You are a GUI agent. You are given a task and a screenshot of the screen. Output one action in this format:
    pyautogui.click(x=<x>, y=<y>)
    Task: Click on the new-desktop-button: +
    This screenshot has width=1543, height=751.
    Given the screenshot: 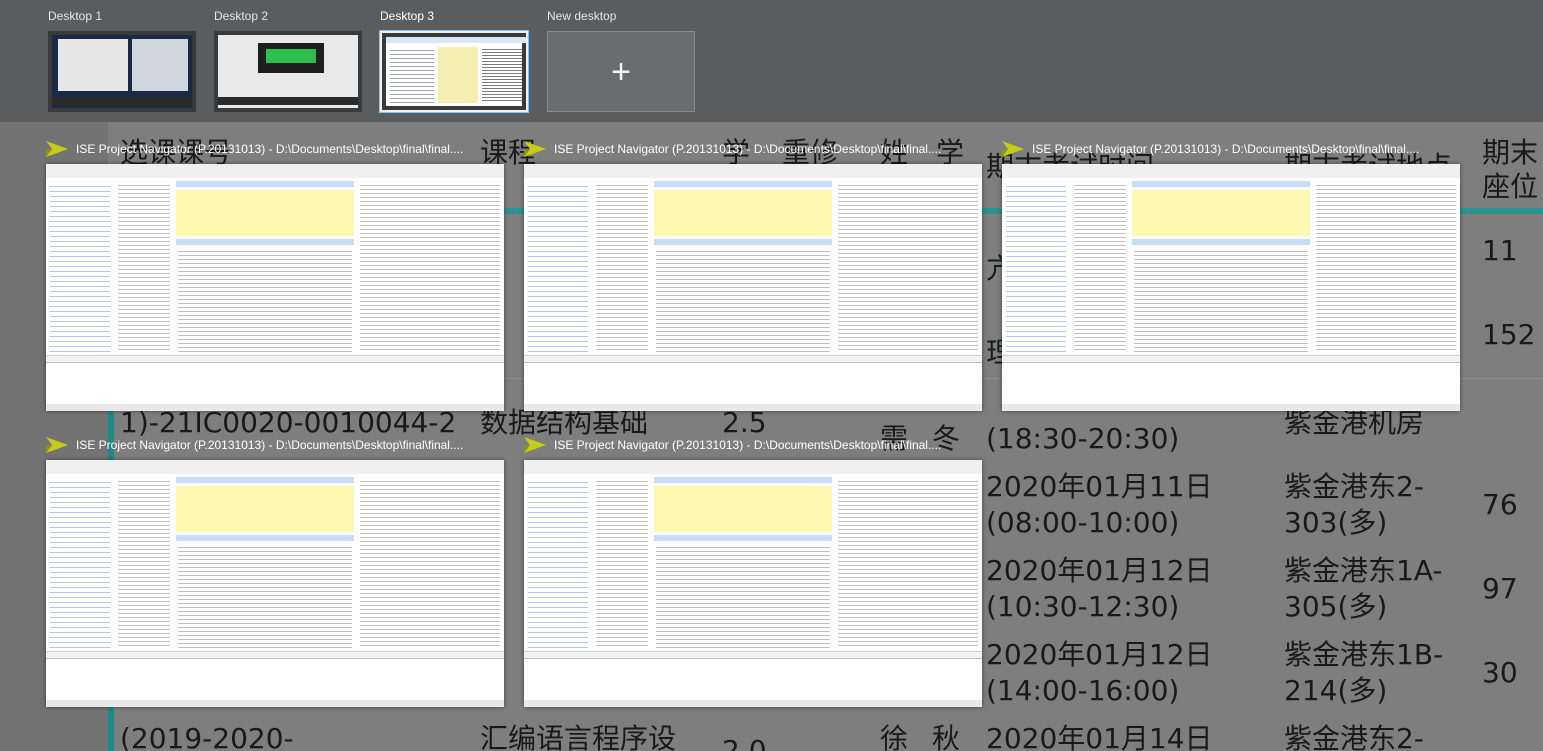 What is the action you would take?
    pyautogui.click(x=621, y=71)
    